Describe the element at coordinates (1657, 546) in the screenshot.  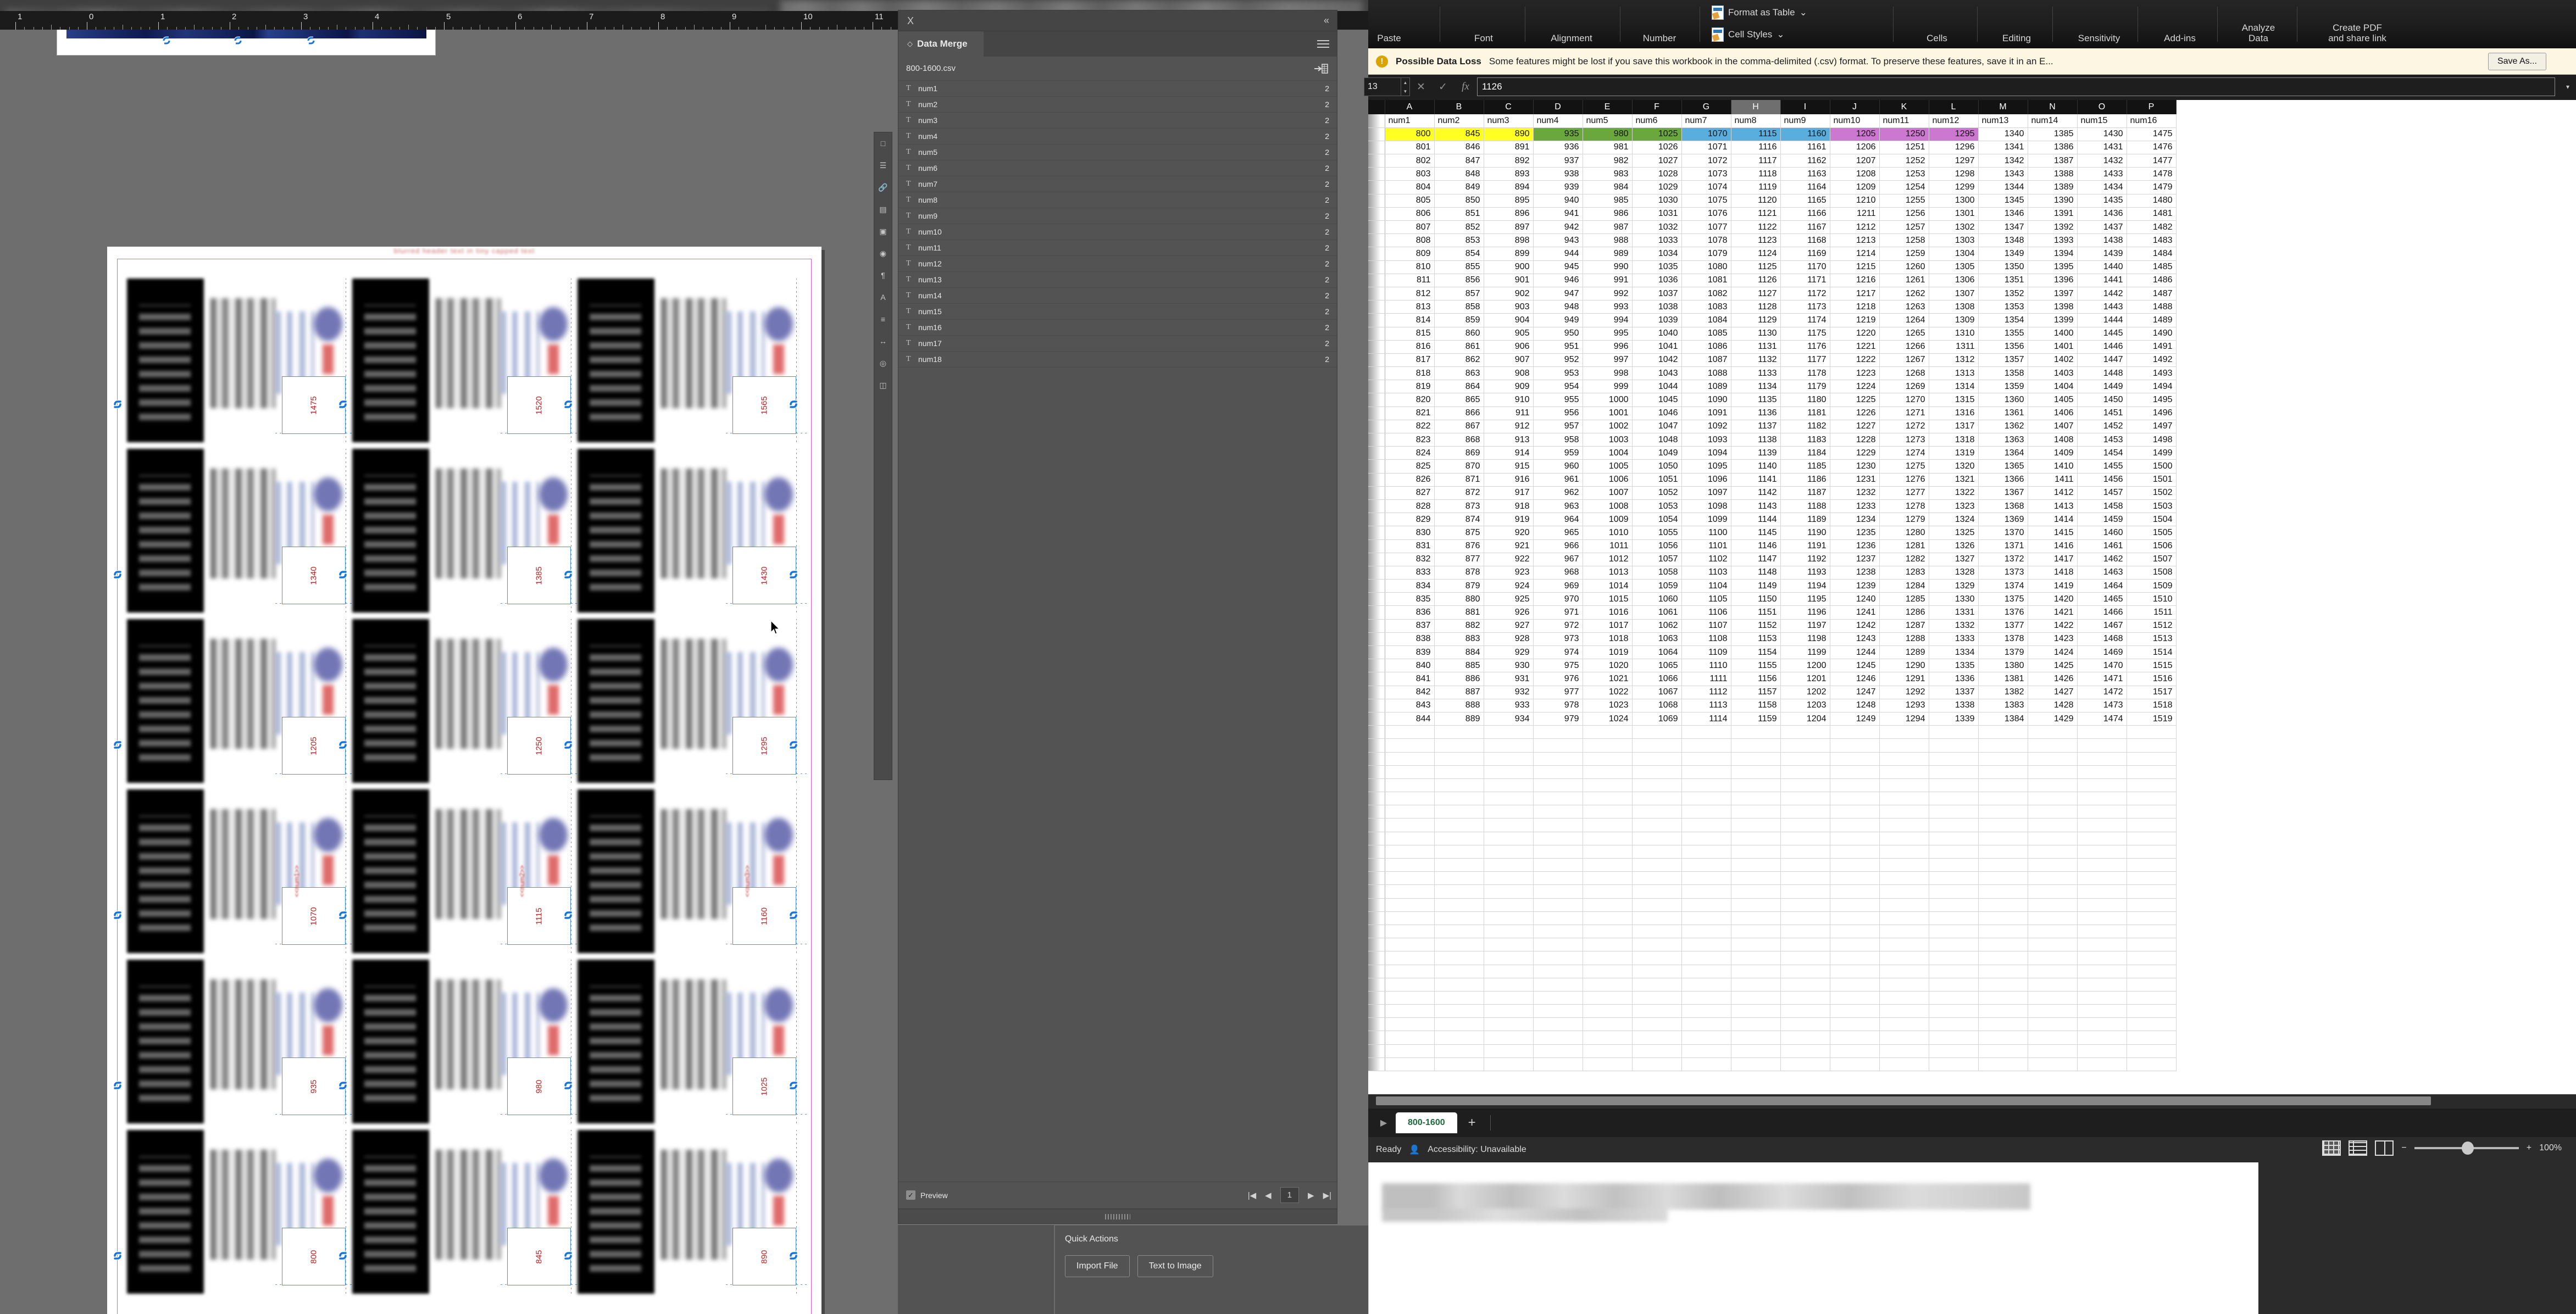
I see `table-cell: 1056` at that location.